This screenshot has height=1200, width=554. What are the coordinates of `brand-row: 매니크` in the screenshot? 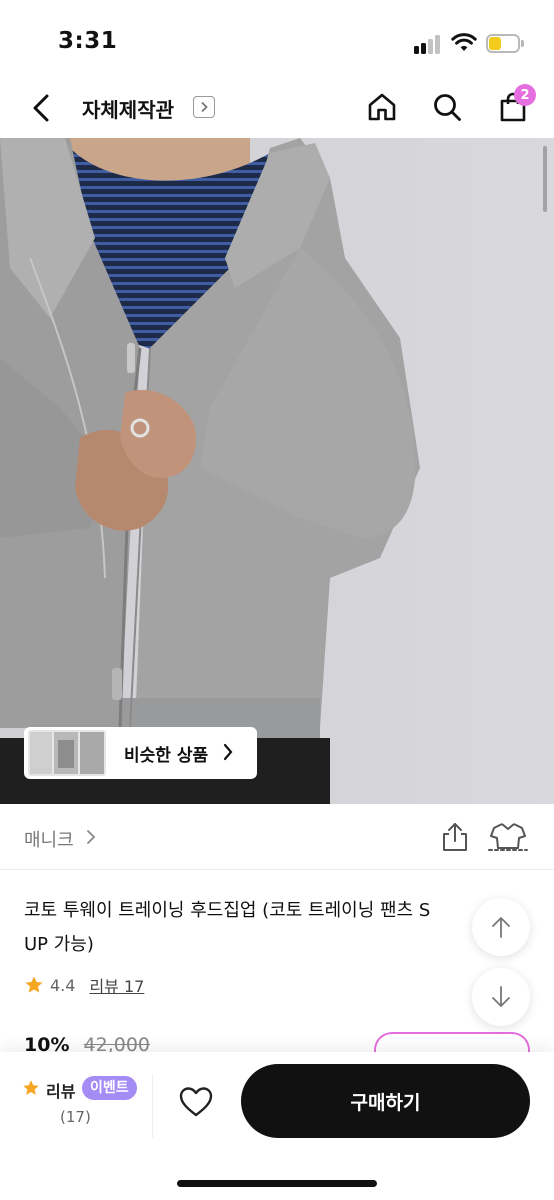 It's located at (277, 837).